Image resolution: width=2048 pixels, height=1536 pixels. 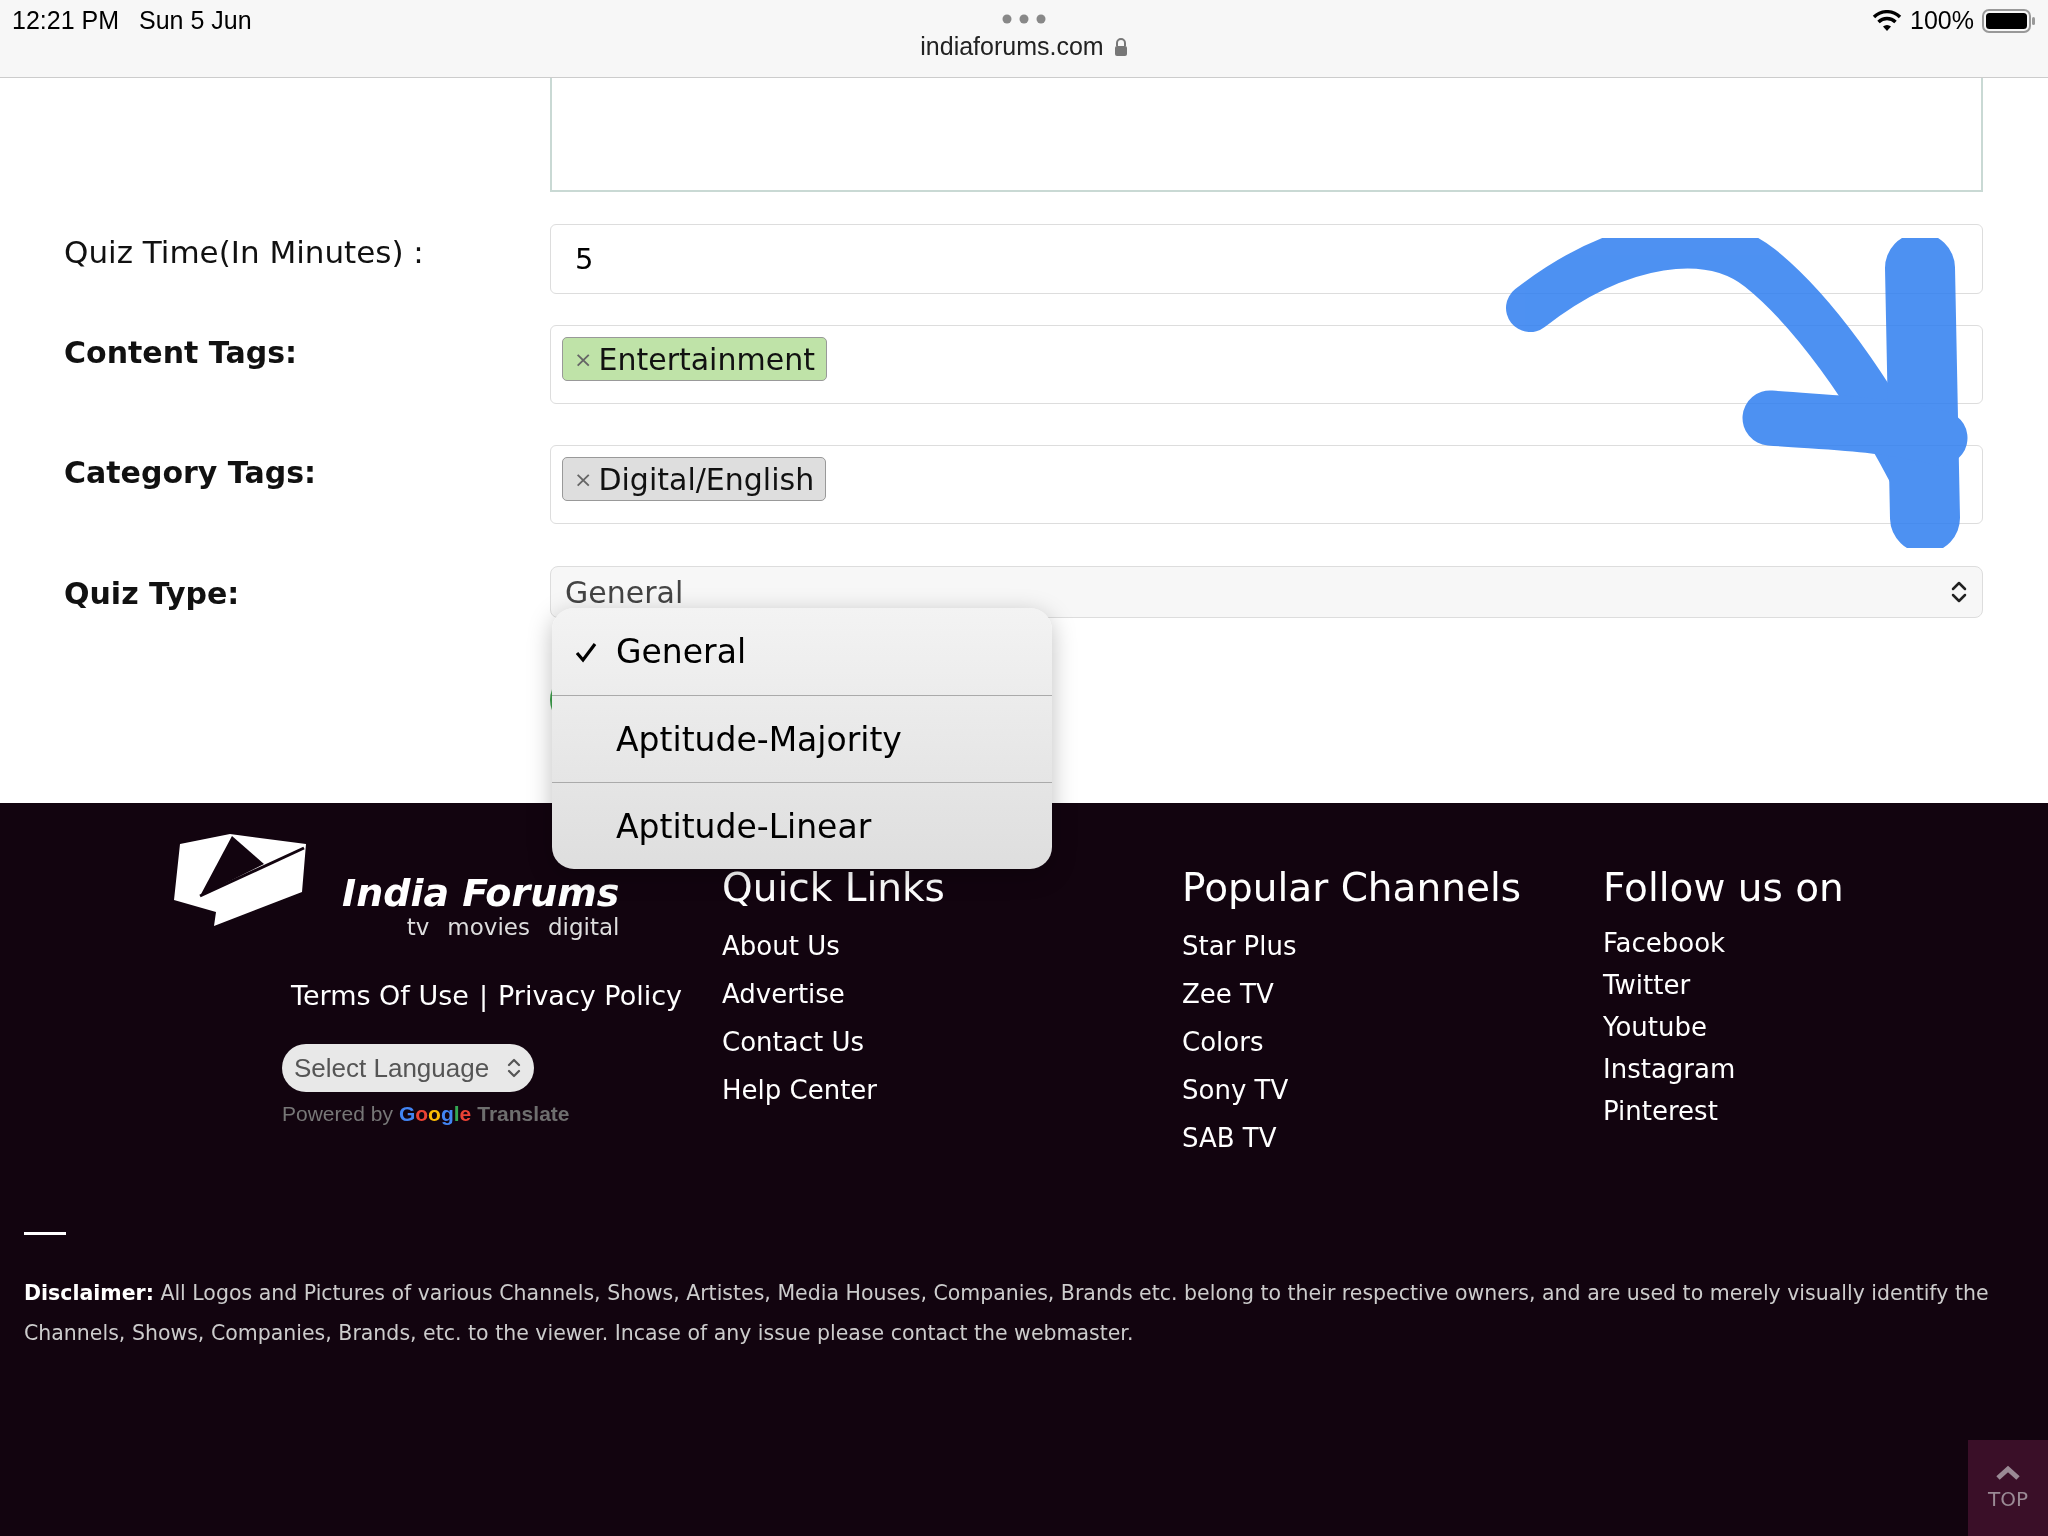 What do you see at coordinates (1942, 20) in the screenshot?
I see `battery-text: 100%` at bounding box center [1942, 20].